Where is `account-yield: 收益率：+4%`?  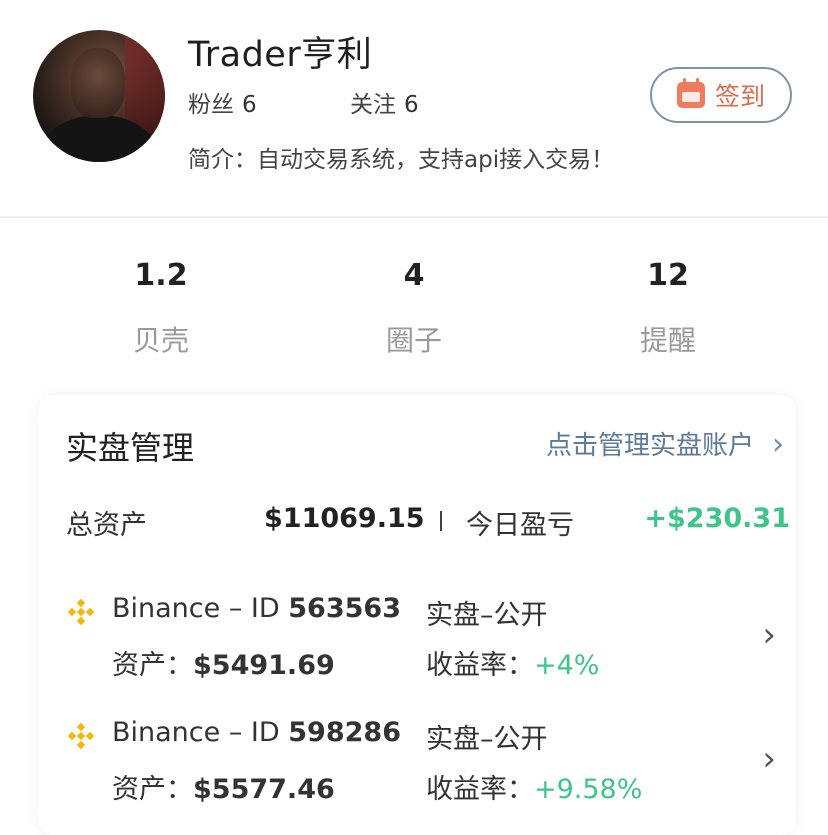 account-yield: 收益率：+4% is located at coordinates (512, 662).